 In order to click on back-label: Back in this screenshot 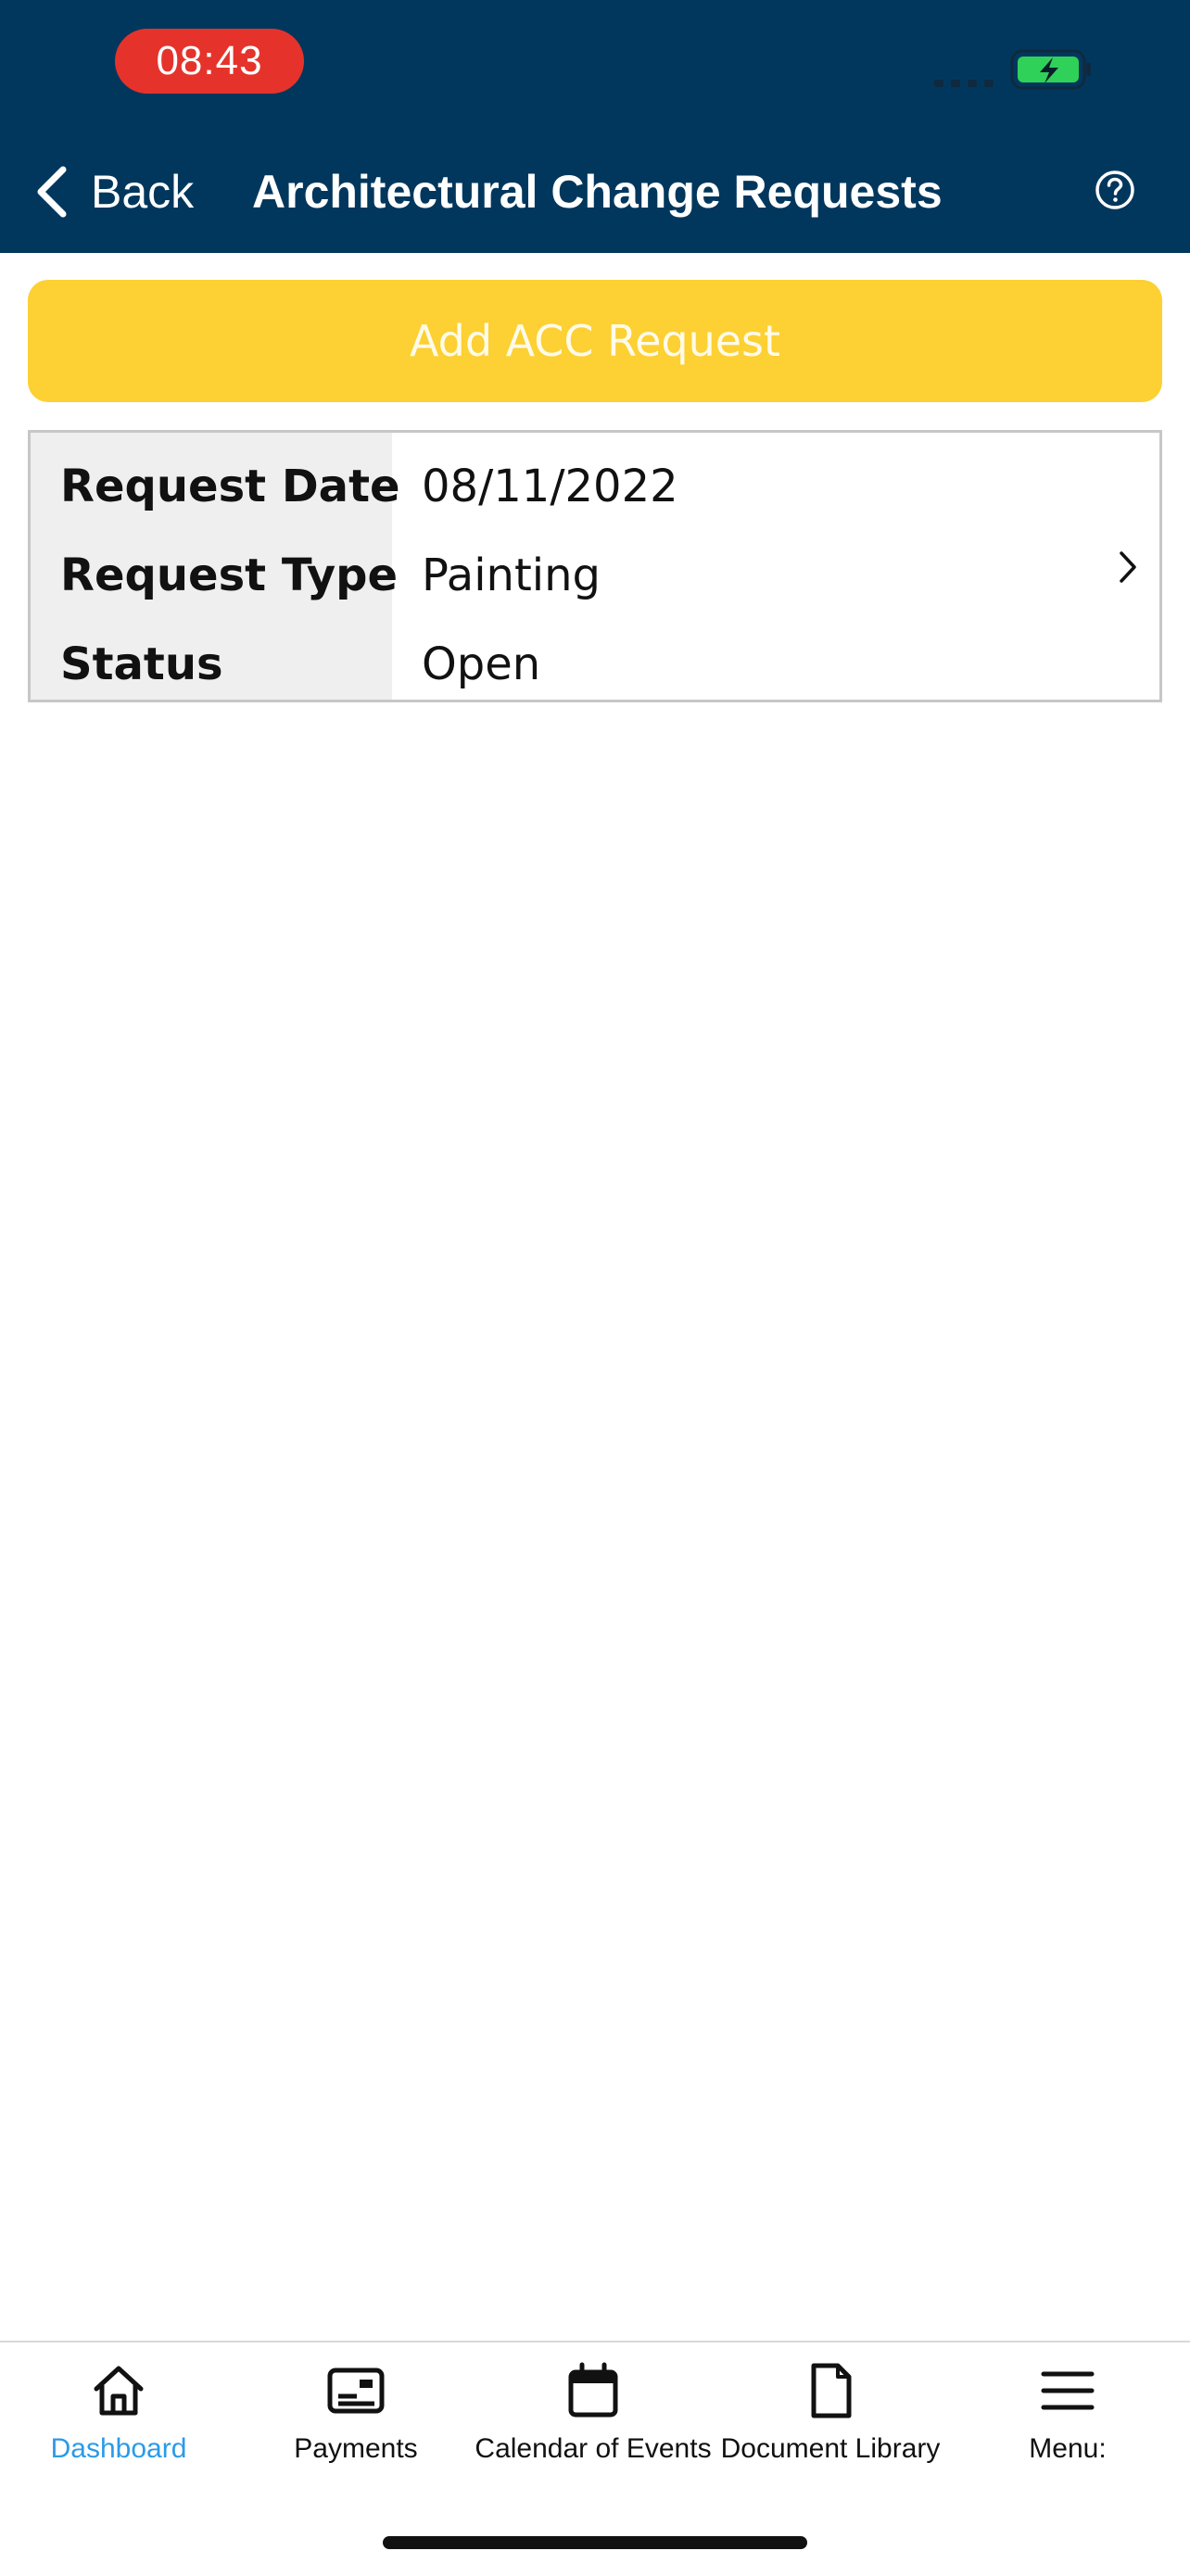, I will do `click(143, 192)`.